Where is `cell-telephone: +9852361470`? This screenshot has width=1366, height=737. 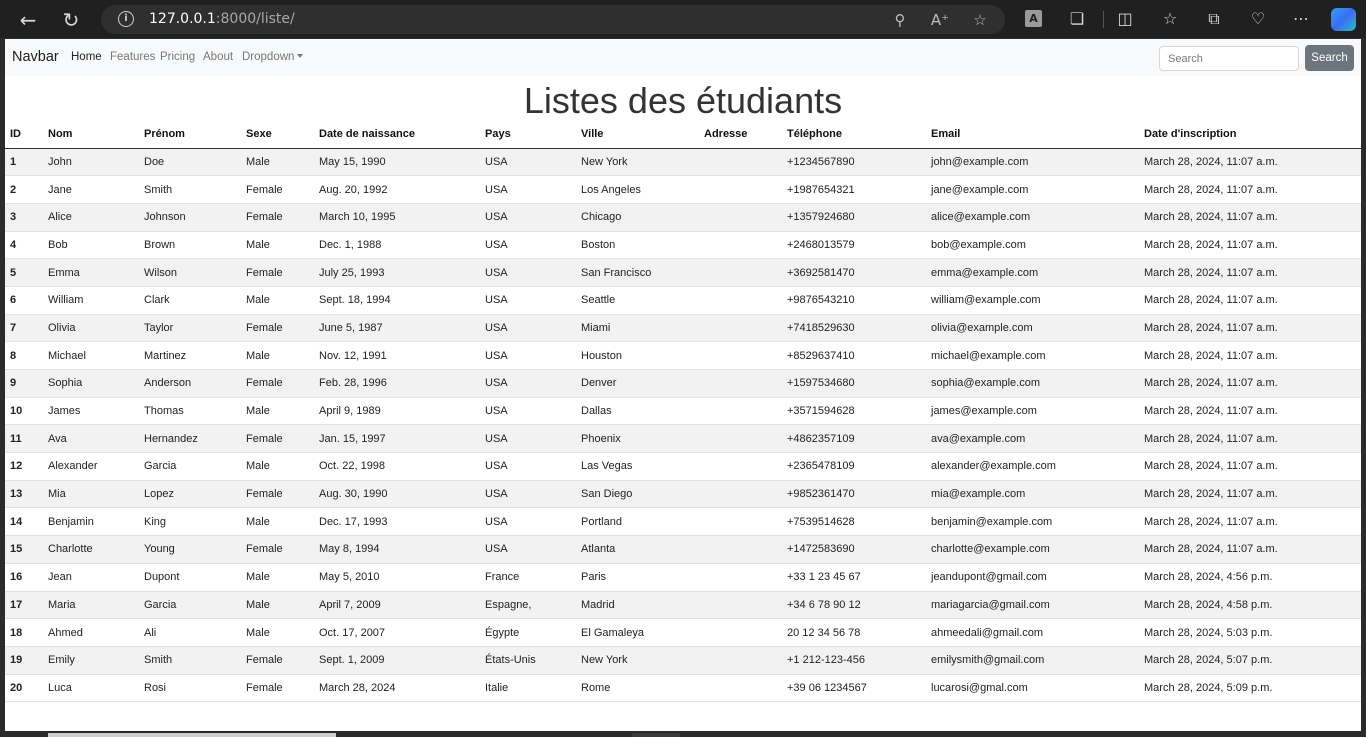
cell-telephone: +9852361470 is located at coordinates (854, 493).